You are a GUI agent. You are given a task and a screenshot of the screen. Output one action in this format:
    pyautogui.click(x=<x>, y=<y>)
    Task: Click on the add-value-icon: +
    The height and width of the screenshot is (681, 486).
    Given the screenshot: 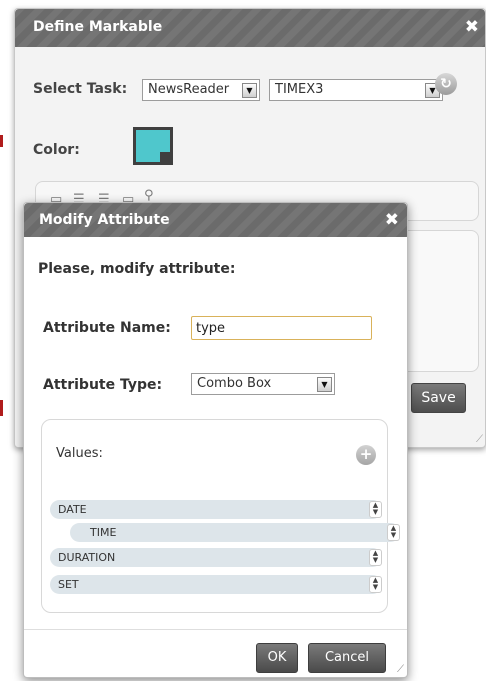 What is the action you would take?
    pyautogui.click(x=366, y=455)
    